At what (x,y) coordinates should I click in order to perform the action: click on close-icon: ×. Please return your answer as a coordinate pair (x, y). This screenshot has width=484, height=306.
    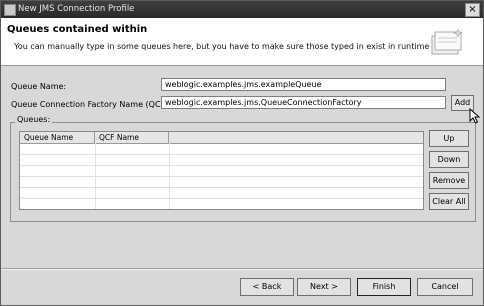
    Looking at the image, I should click on (472, 10).